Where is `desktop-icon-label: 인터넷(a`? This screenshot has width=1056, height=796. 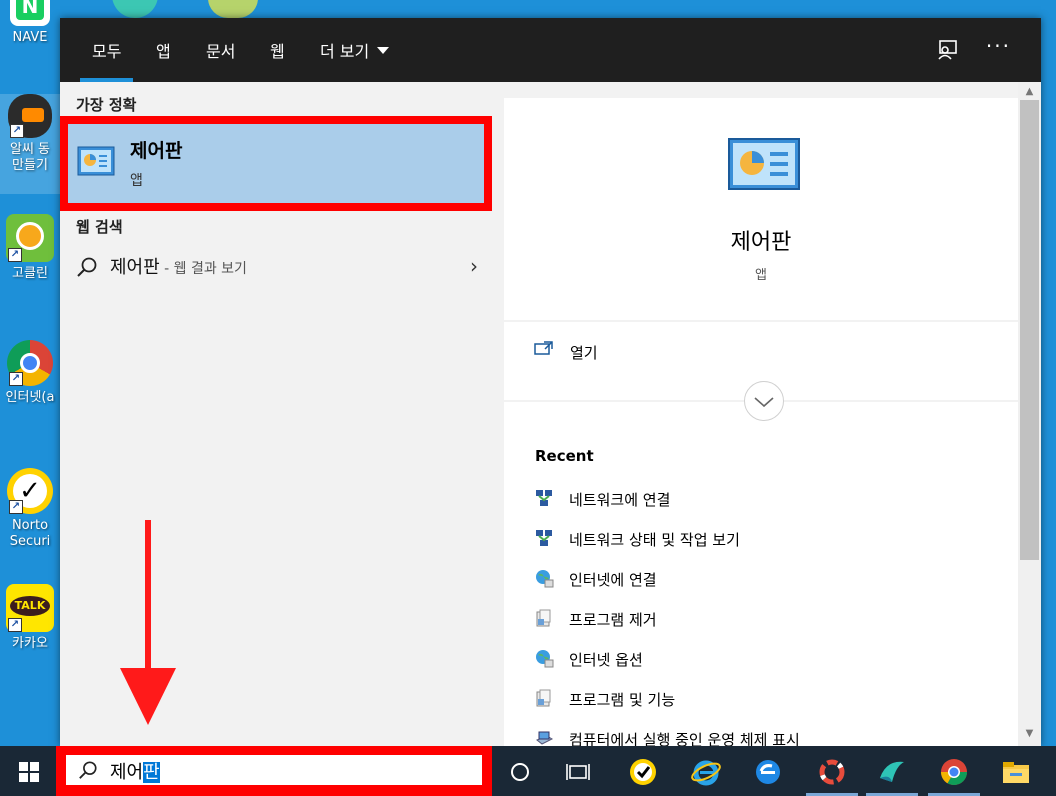
desktop-icon-label: 인터넷(a is located at coordinates (30, 397).